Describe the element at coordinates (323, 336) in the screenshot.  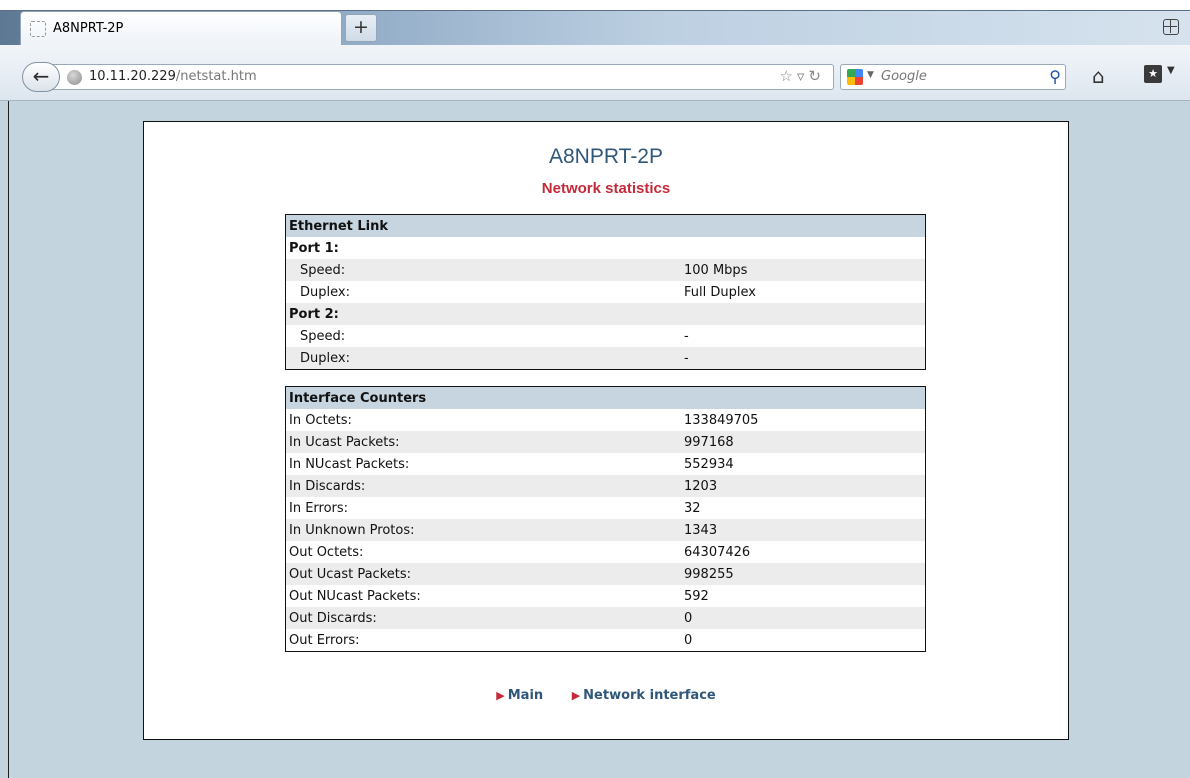
I see `port2-speed-label: Speed:` at that location.